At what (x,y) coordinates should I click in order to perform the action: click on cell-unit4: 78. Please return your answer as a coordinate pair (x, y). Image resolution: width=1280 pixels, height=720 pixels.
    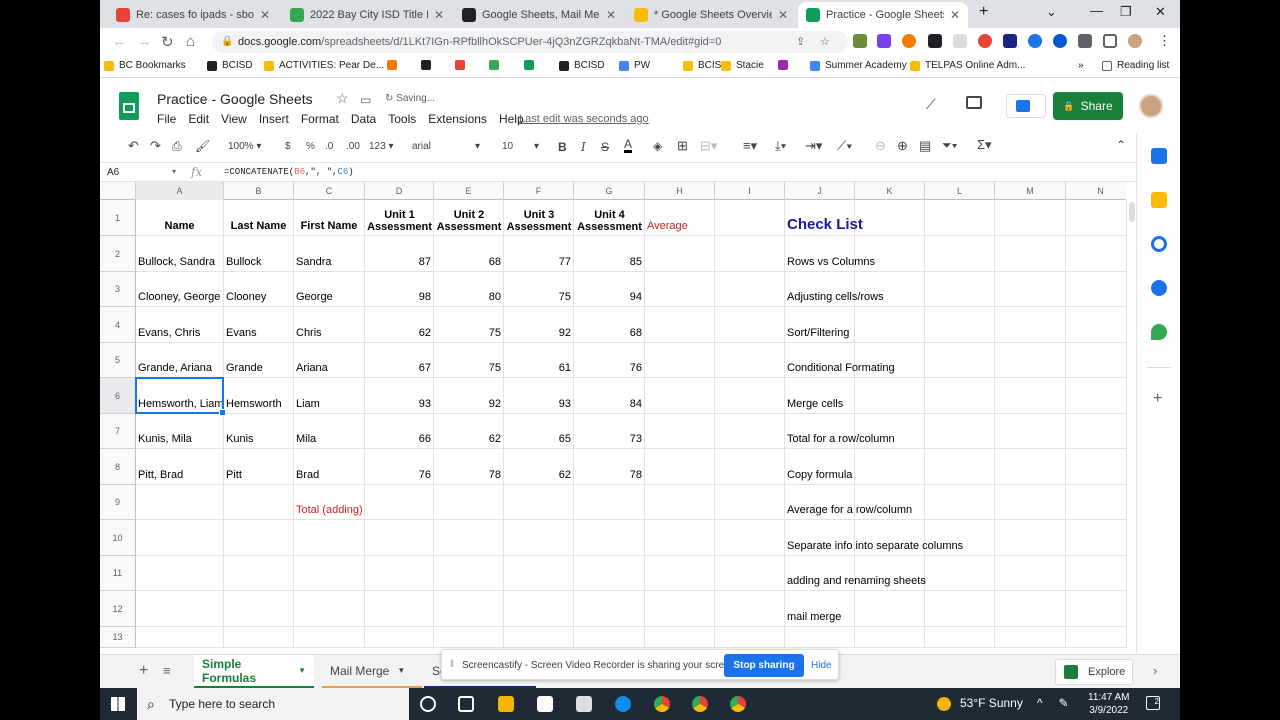
    Looking at the image, I should click on (609, 475).